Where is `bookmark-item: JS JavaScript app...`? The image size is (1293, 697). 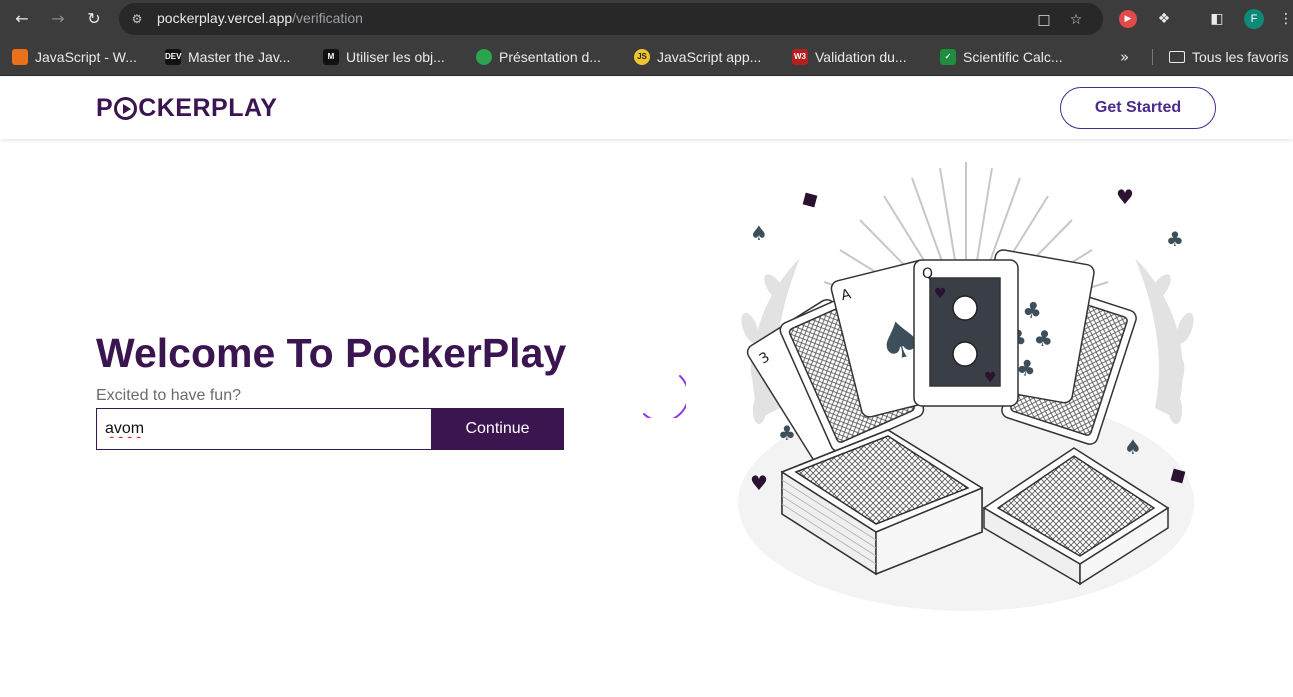 bookmark-item: JS JavaScript app... is located at coordinates (697, 57).